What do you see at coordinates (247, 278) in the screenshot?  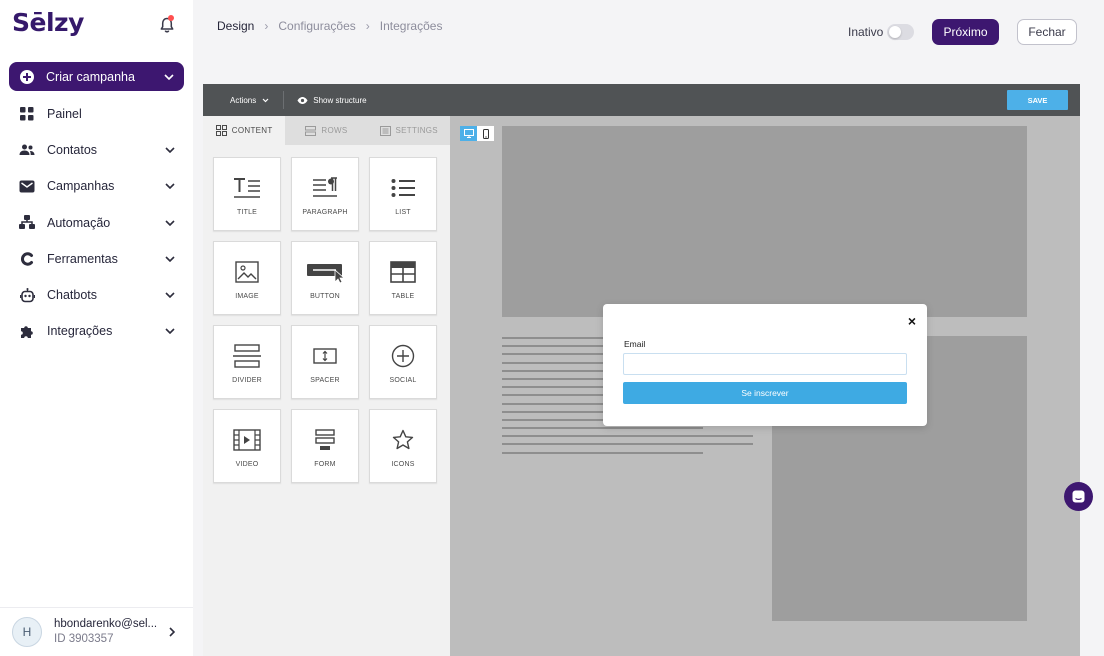 I see `block-image: IMAGE` at bounding box center [247, 278].